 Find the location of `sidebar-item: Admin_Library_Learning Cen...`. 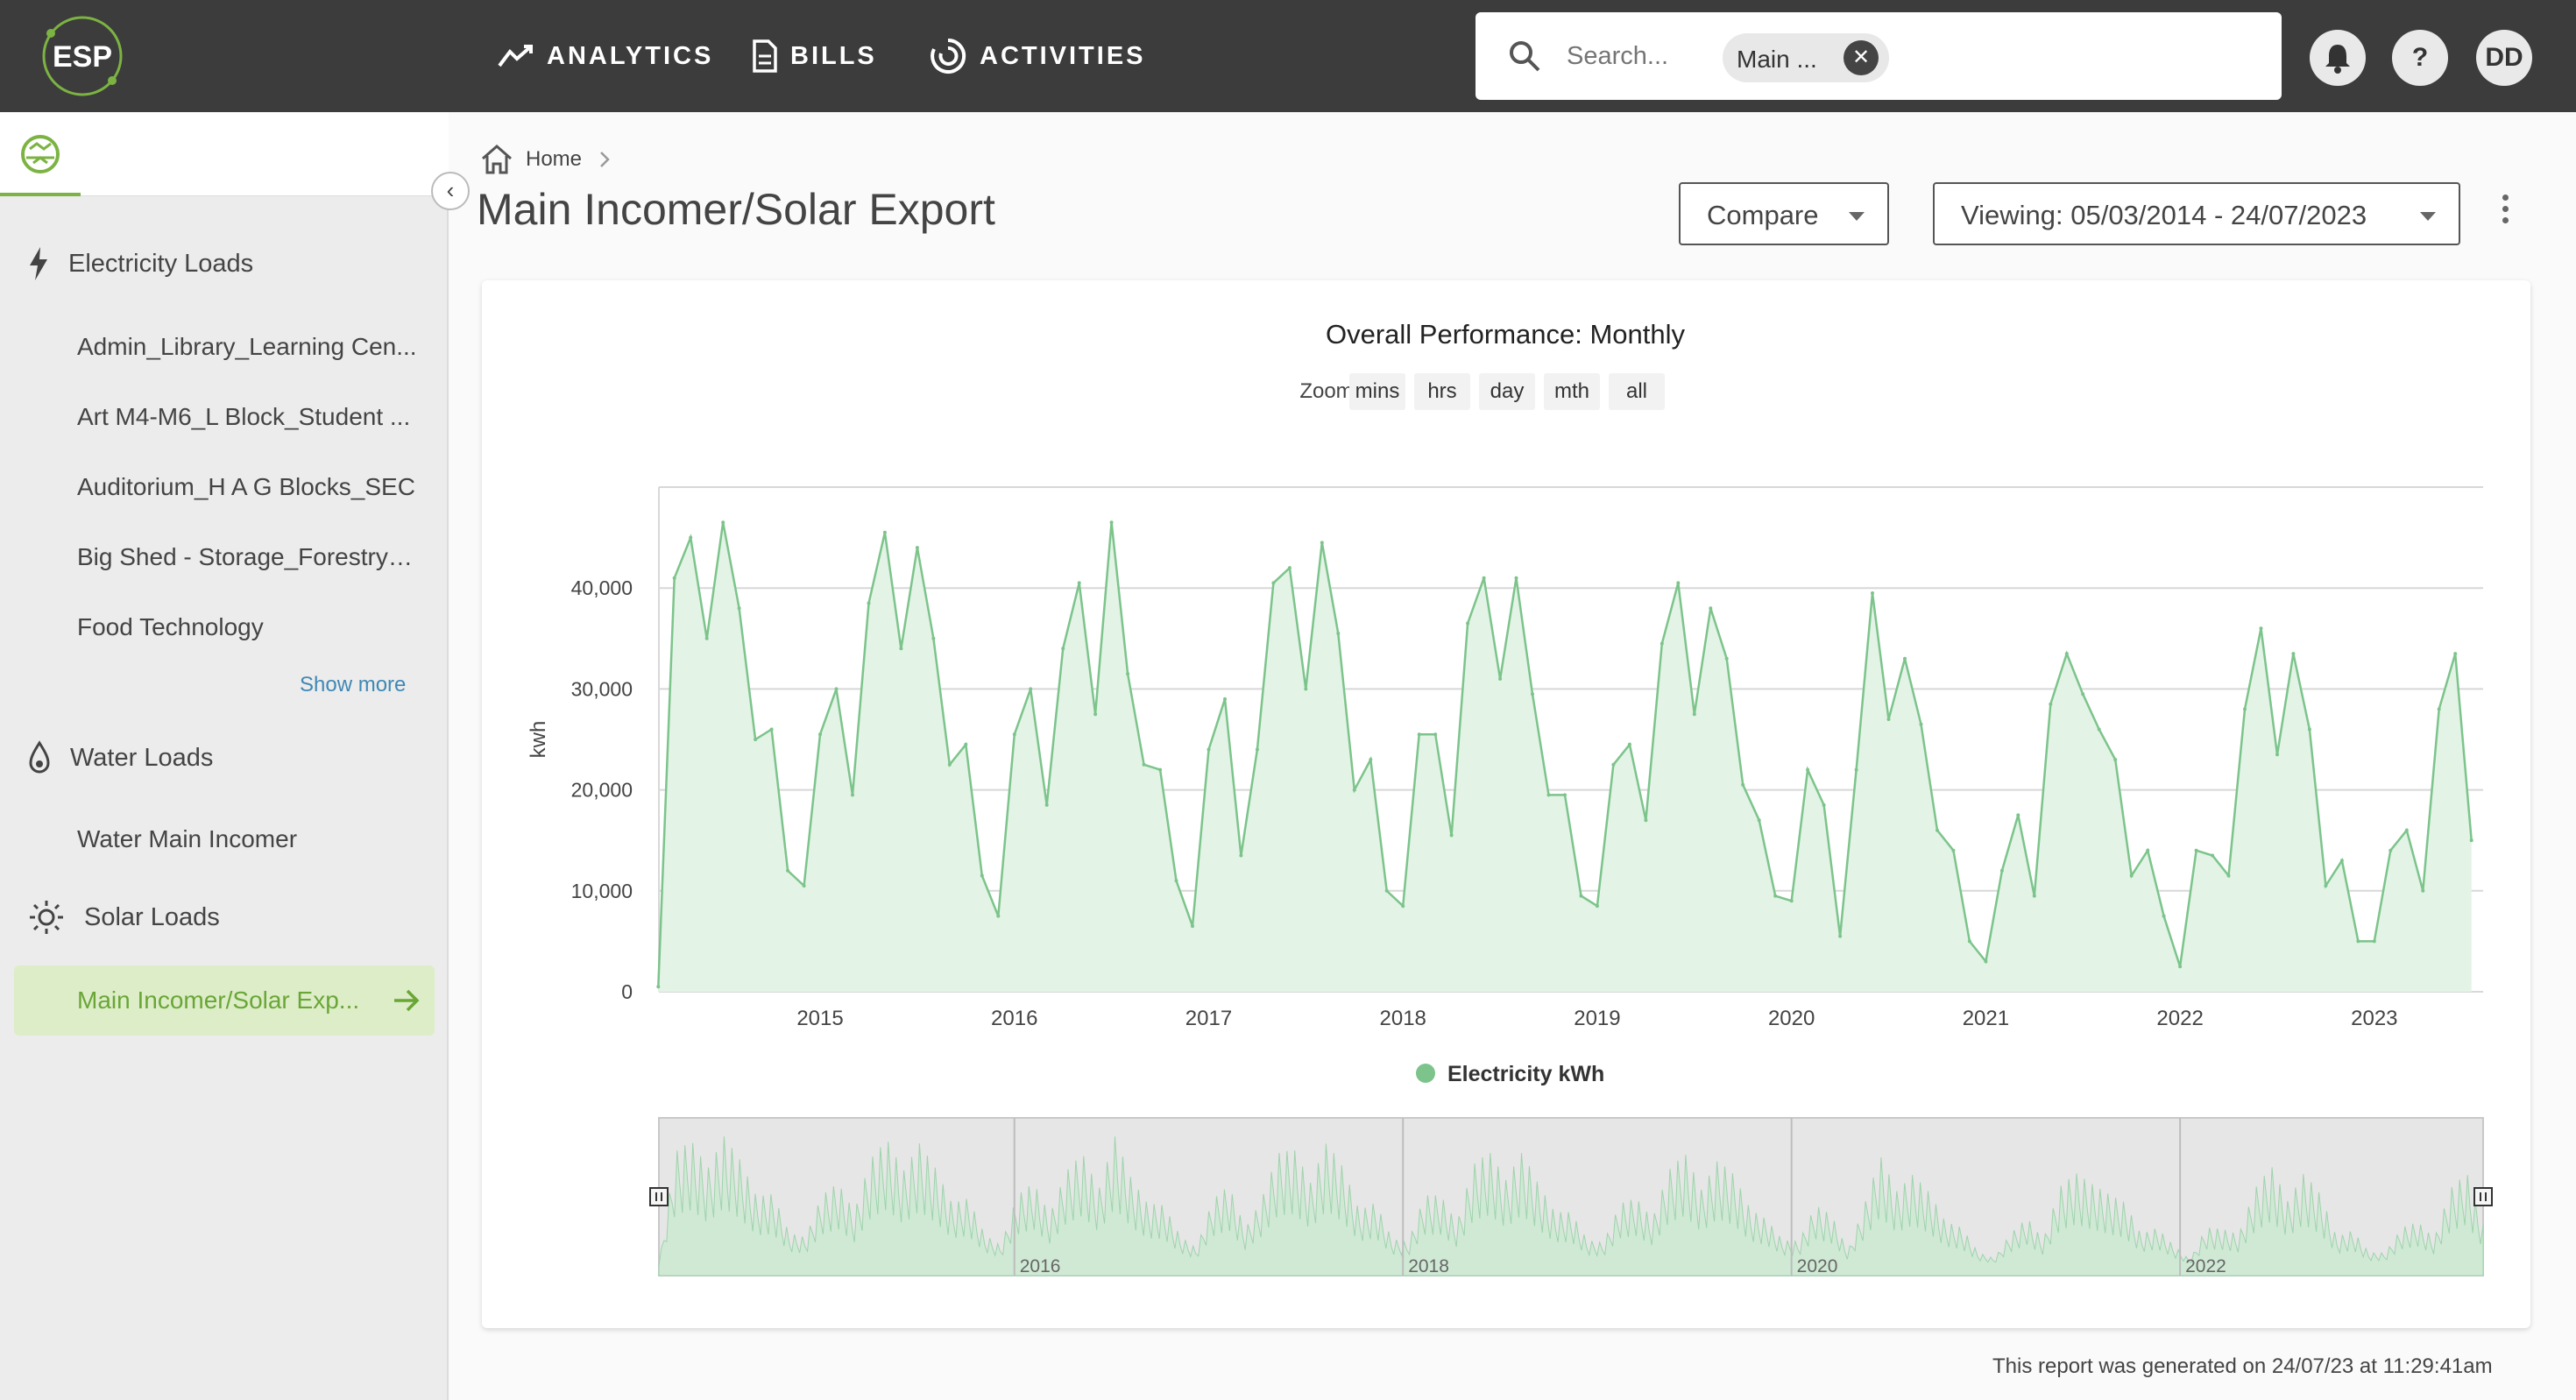

sidebar-item: Admin_Library_Learning Cen... is located at coordinates (248, 347).